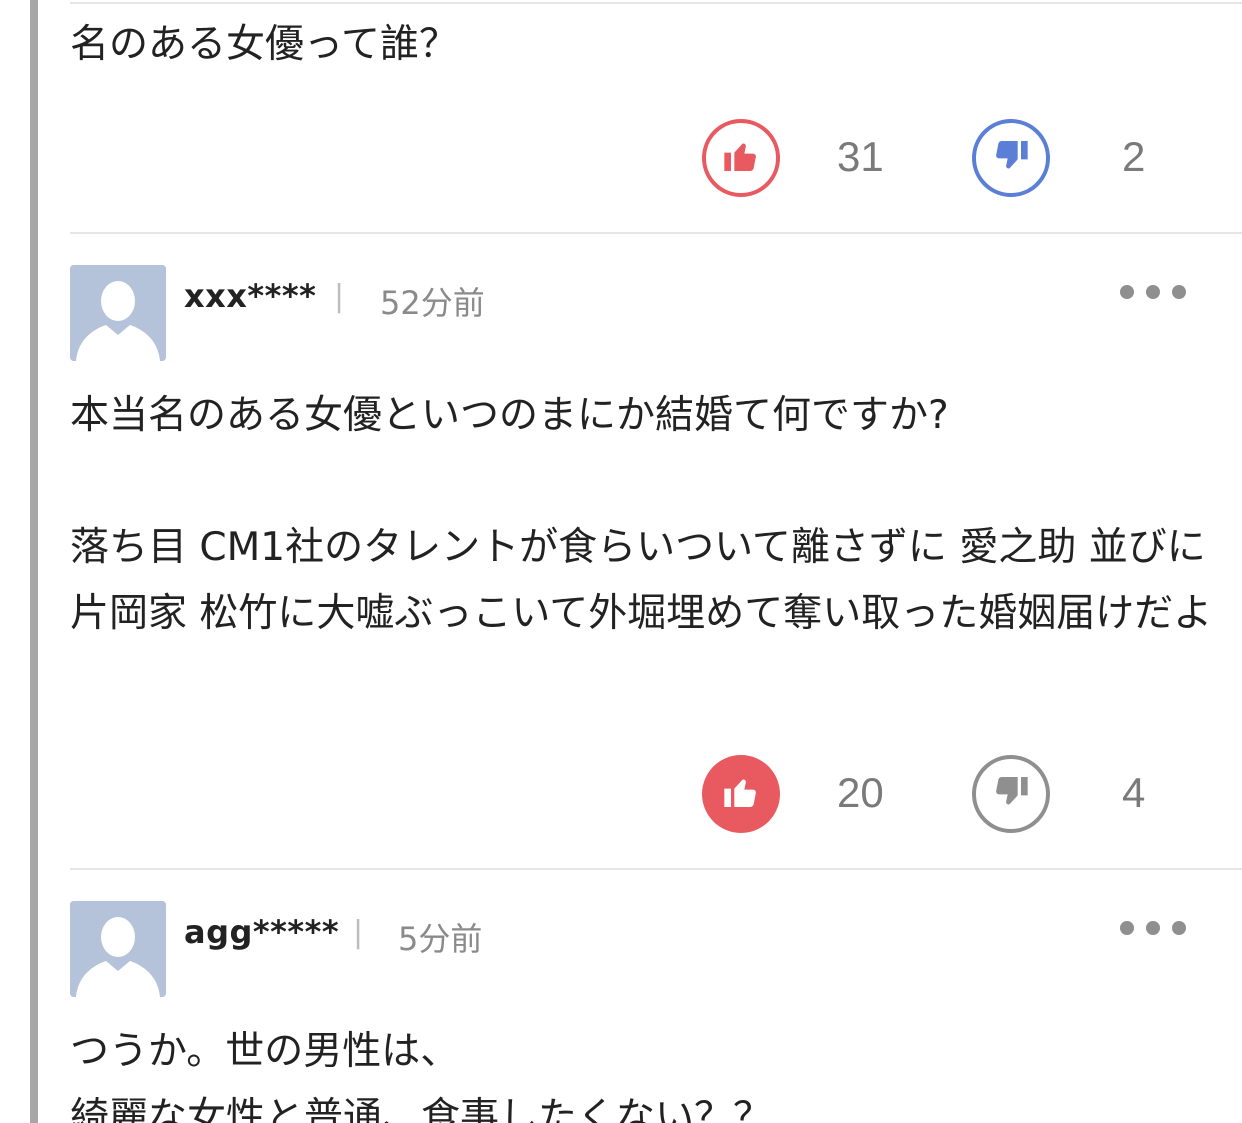  Describe the element at coordinates (1134, 792) in the screenshot. I see `dislike-count: 4` at that location.